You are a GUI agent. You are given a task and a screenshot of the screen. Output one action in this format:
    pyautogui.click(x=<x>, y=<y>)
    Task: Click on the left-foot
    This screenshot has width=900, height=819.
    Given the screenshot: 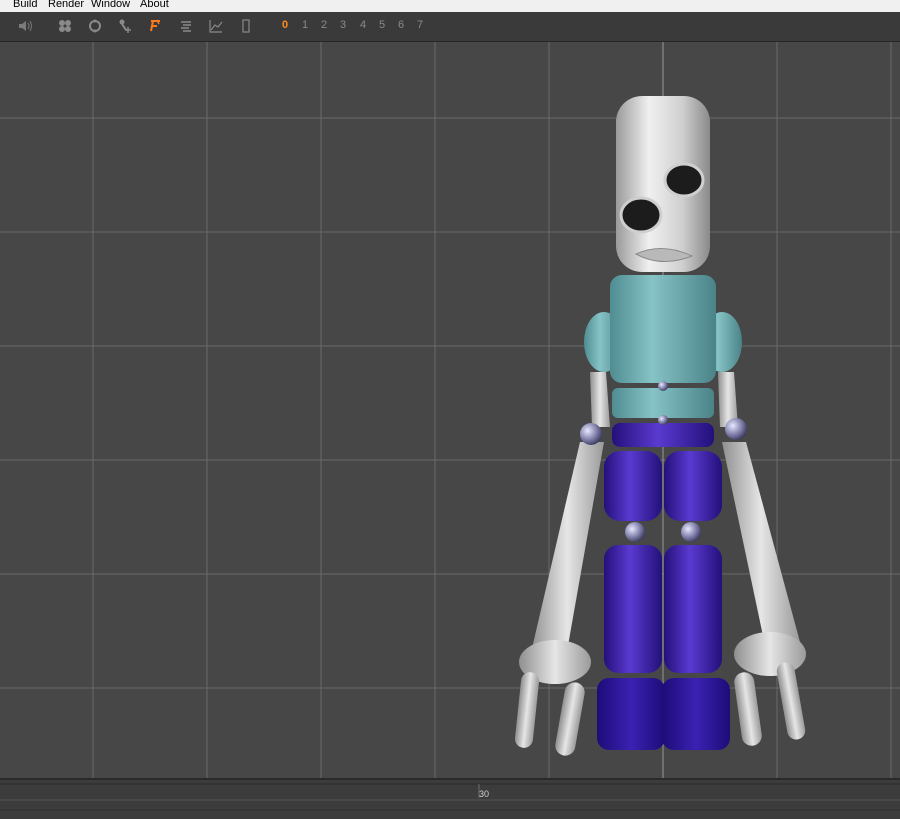 What is the action you would take?
    pyautogui.click(x=631, y=714)
    